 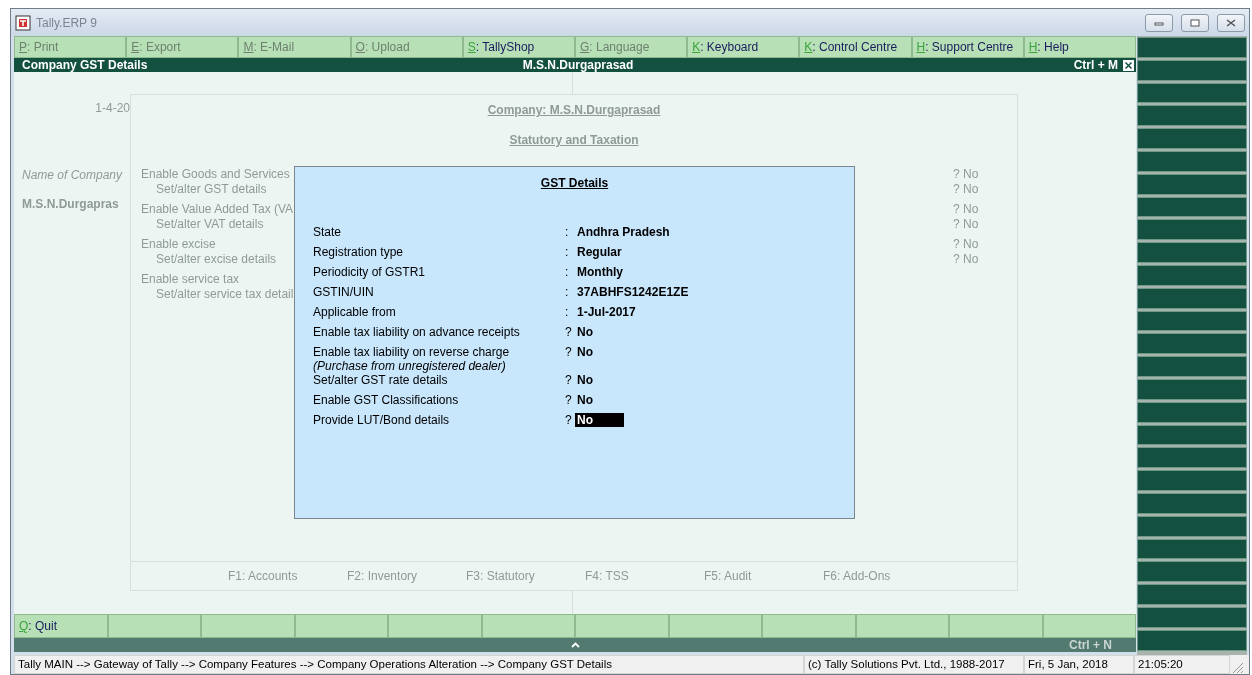 What do you see at coordinates (112, 108) in the screenshot?
I see `period-value: 1-4-20` at bounding box center [112, 108].